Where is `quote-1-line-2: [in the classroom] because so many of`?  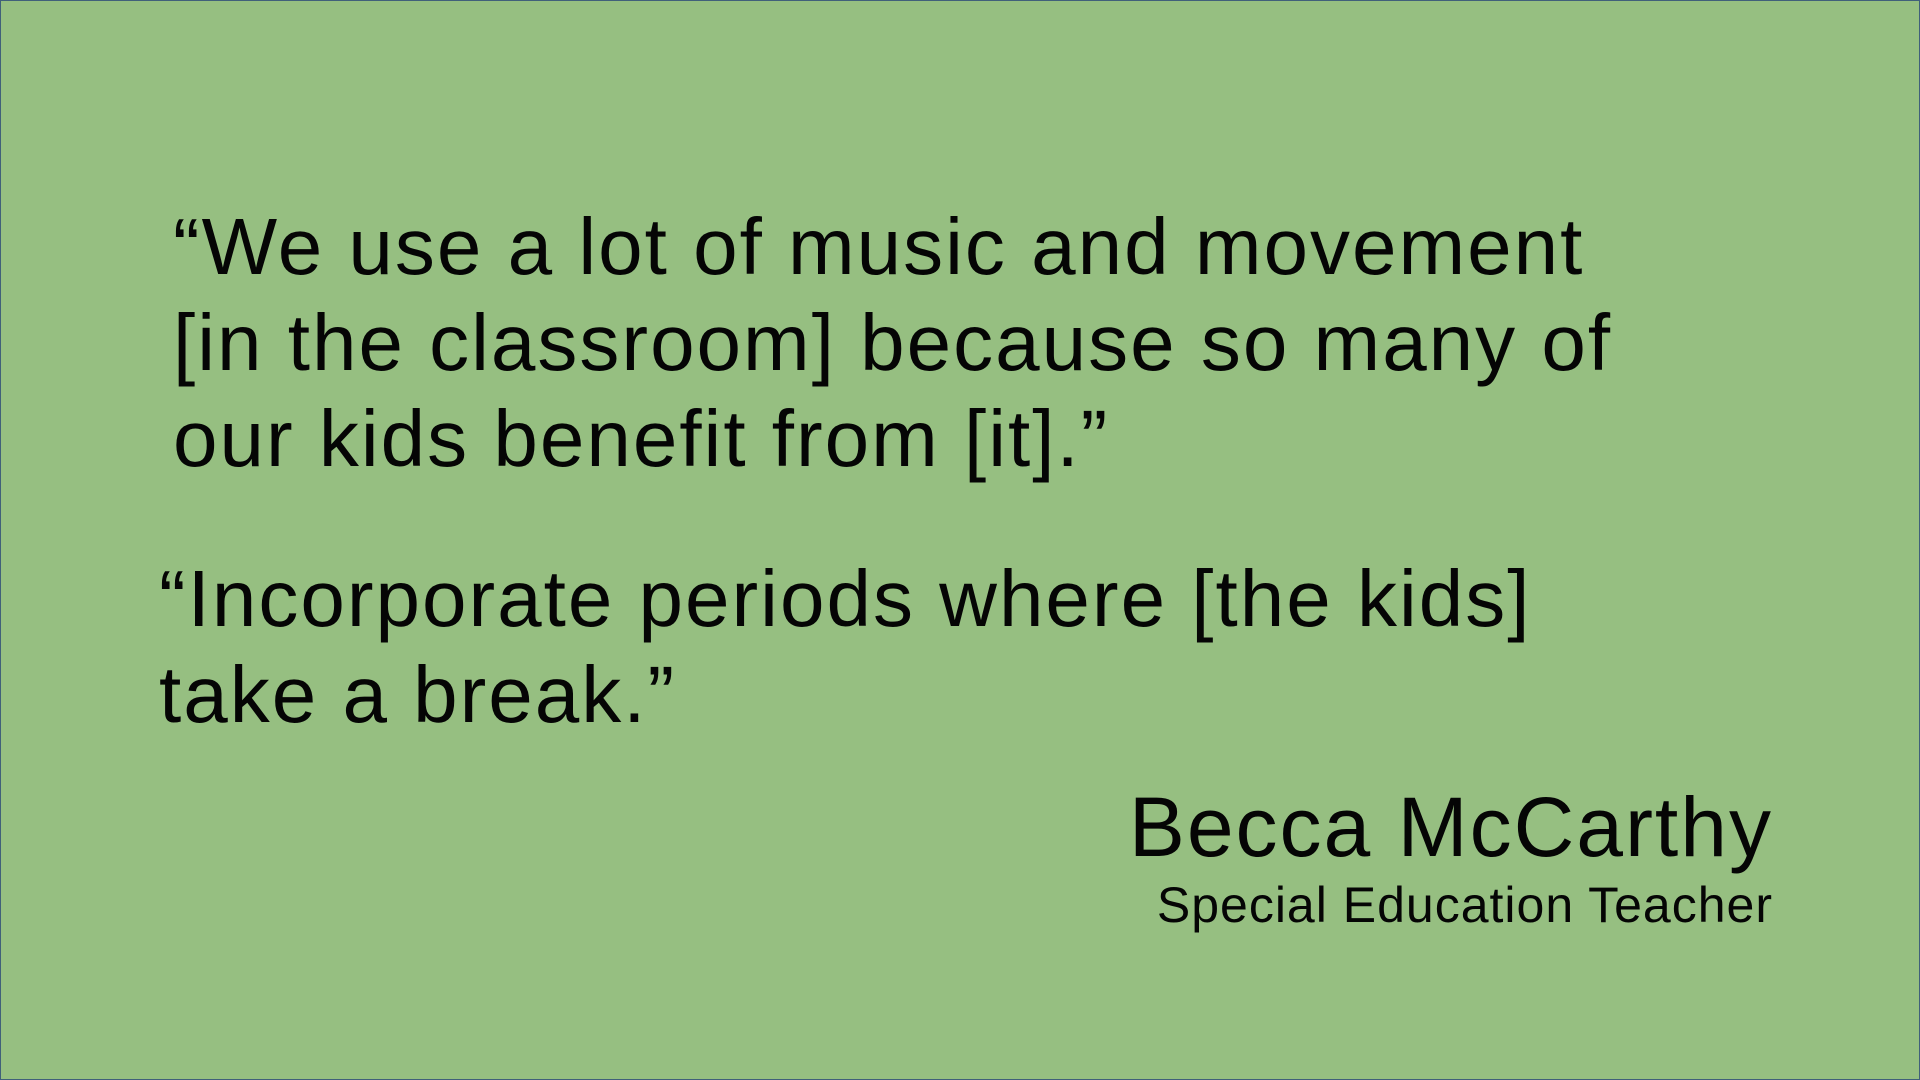 quote-1-line-2: [in the classroom] because so many of is located at coordinates (893, 342).